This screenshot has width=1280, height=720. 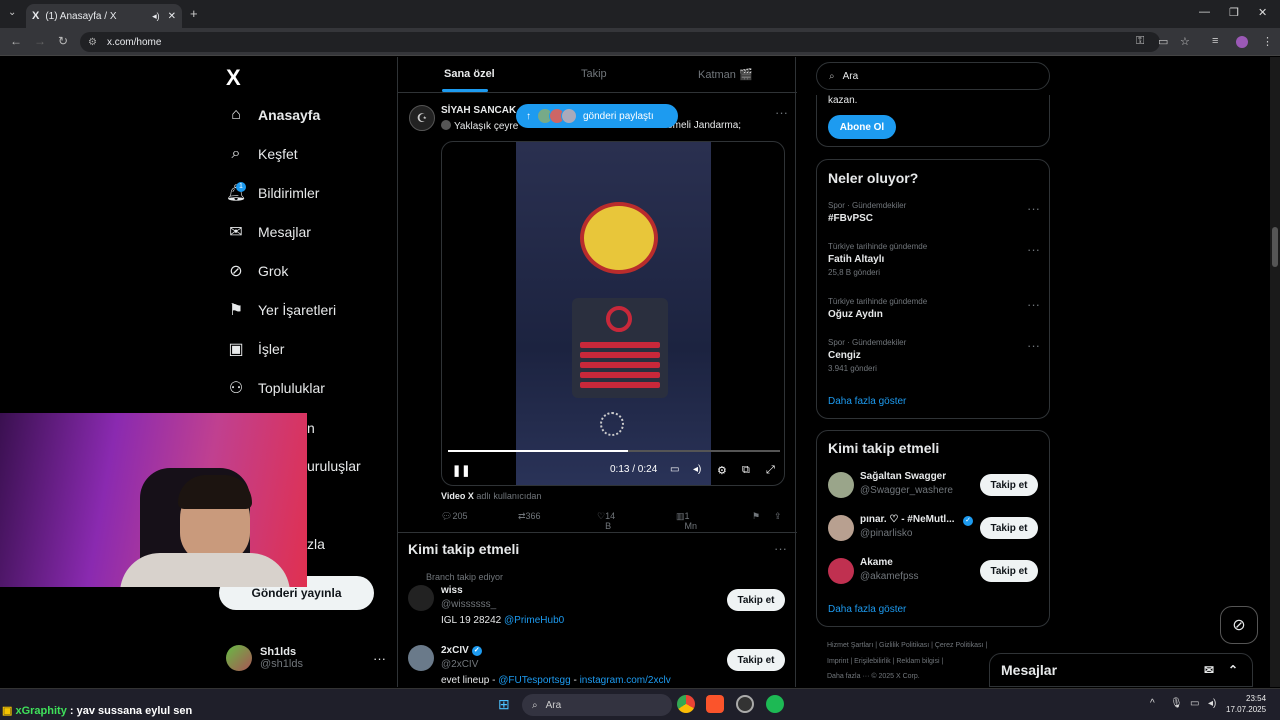 I want to click on nav-item-more-partial: zla, so click(x=316, y=544).